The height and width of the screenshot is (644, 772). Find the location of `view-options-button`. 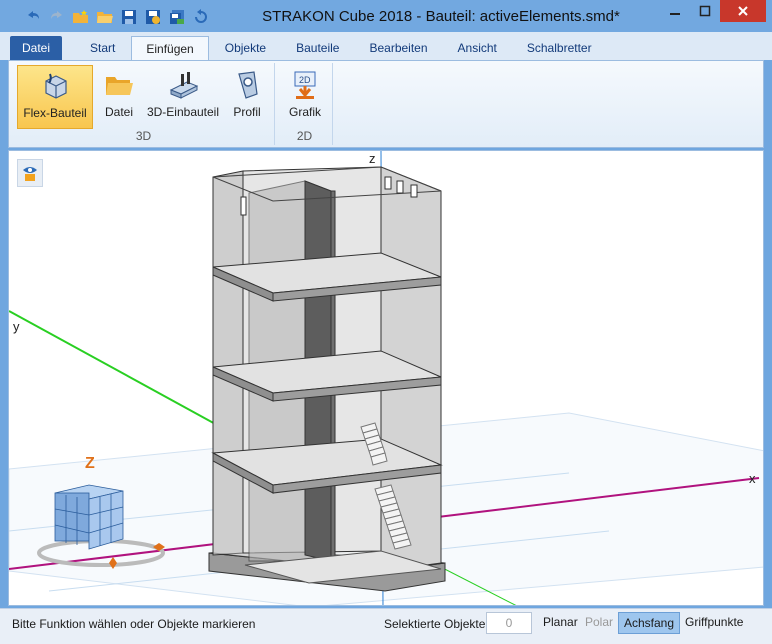

view-options-button is located at coordinates (30, 173).